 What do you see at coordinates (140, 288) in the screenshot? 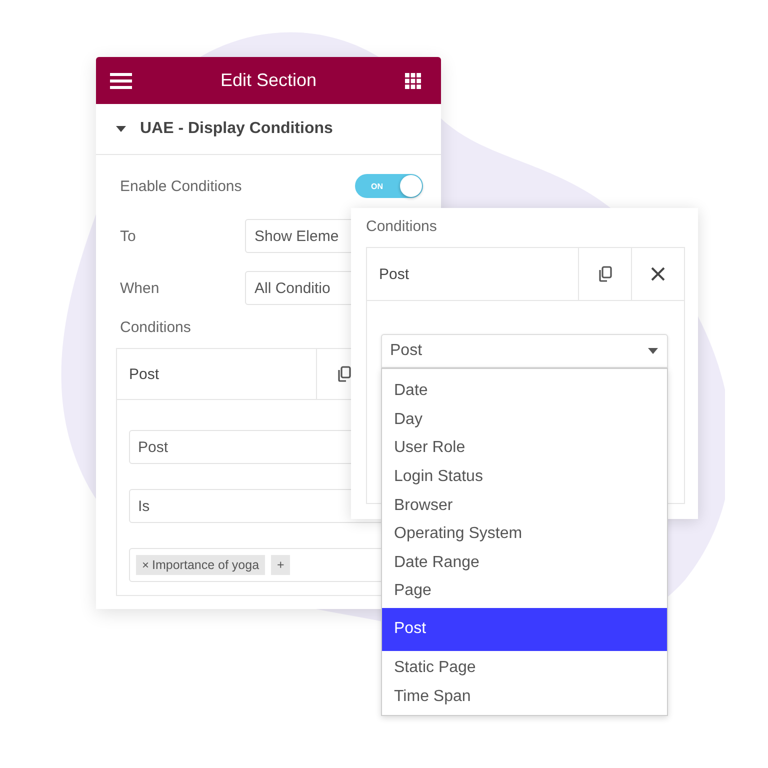
I see `field-label: When` at bounding box center [140, 288].